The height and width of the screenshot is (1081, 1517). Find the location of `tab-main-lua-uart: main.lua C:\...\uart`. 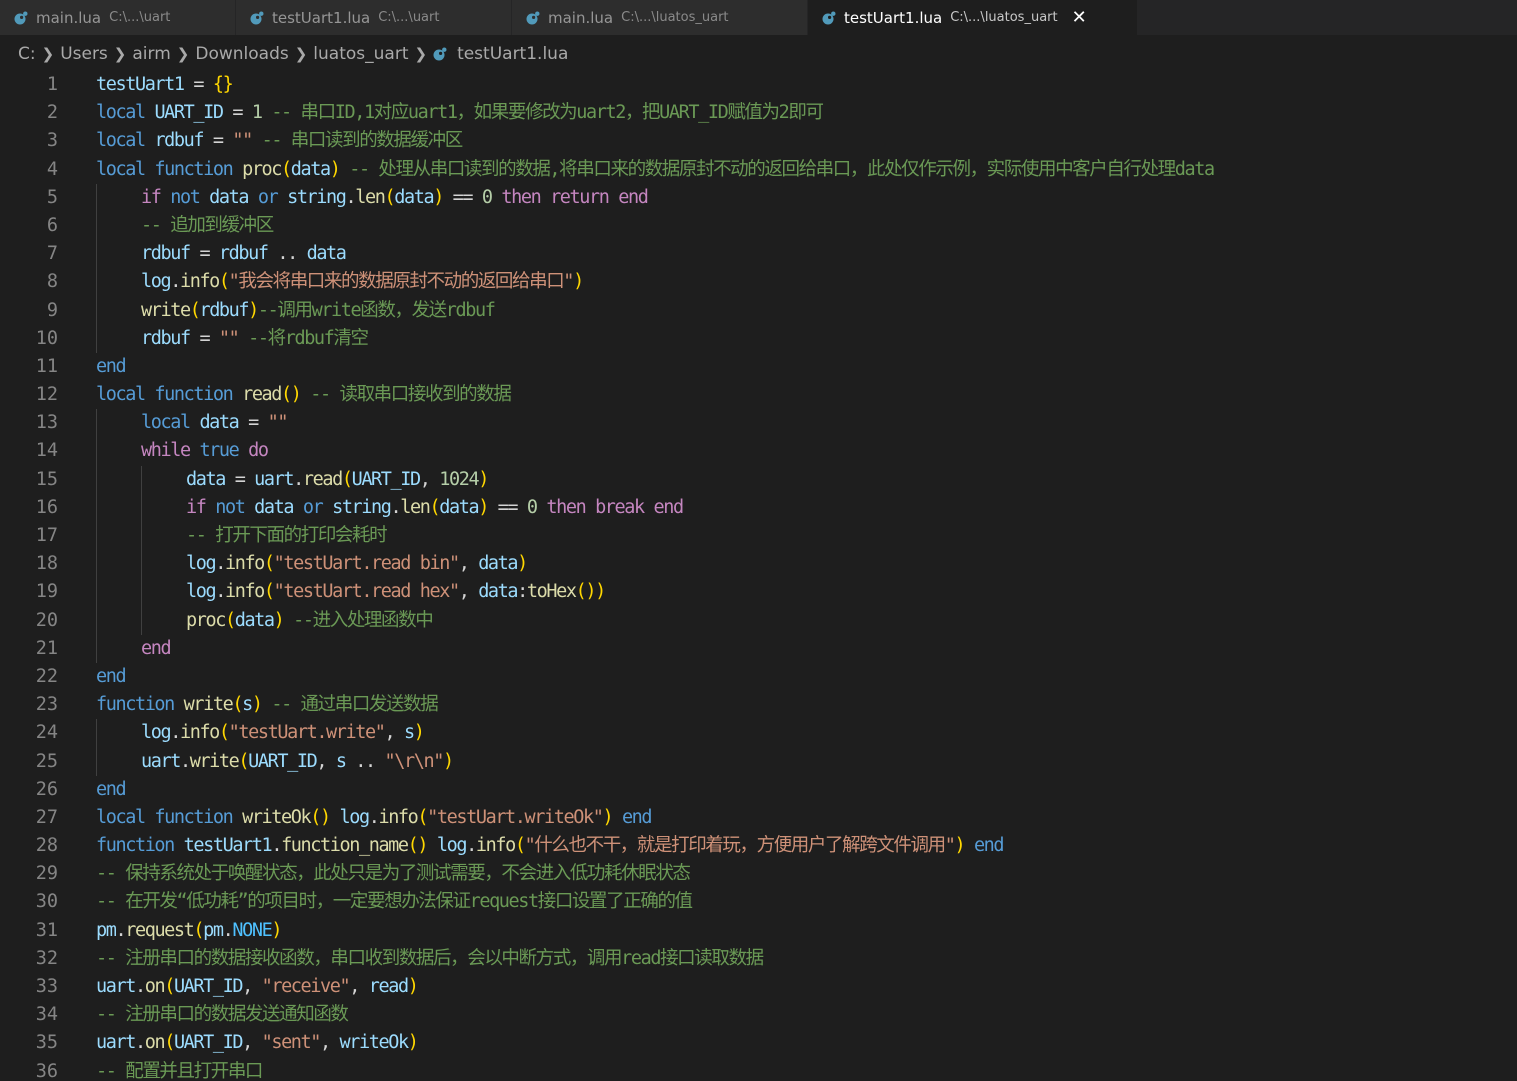

tab-main-lua-uart: main.lua C:\...\uart is located at coordinates (118, 17).